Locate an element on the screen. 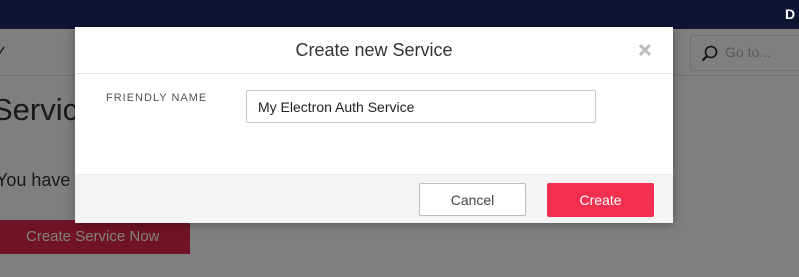 The height and width of the screenshot is (277, 799). friendly-name-label: FRIENDLY NAME is located at coordinates (157, 98).